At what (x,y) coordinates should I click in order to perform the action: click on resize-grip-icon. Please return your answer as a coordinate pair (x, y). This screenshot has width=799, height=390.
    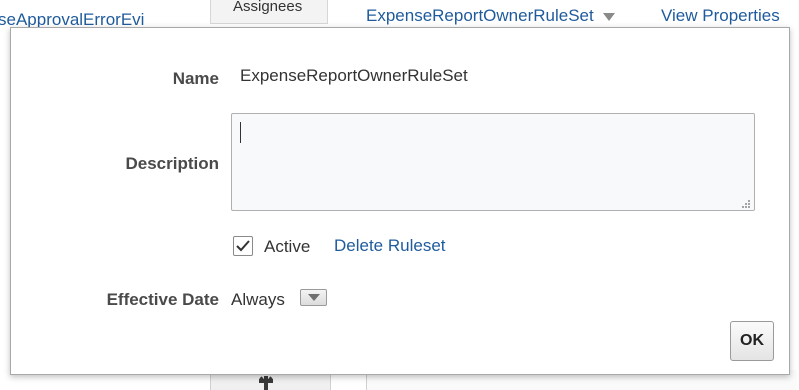
    Looking at the image, I should click on (745, 204).